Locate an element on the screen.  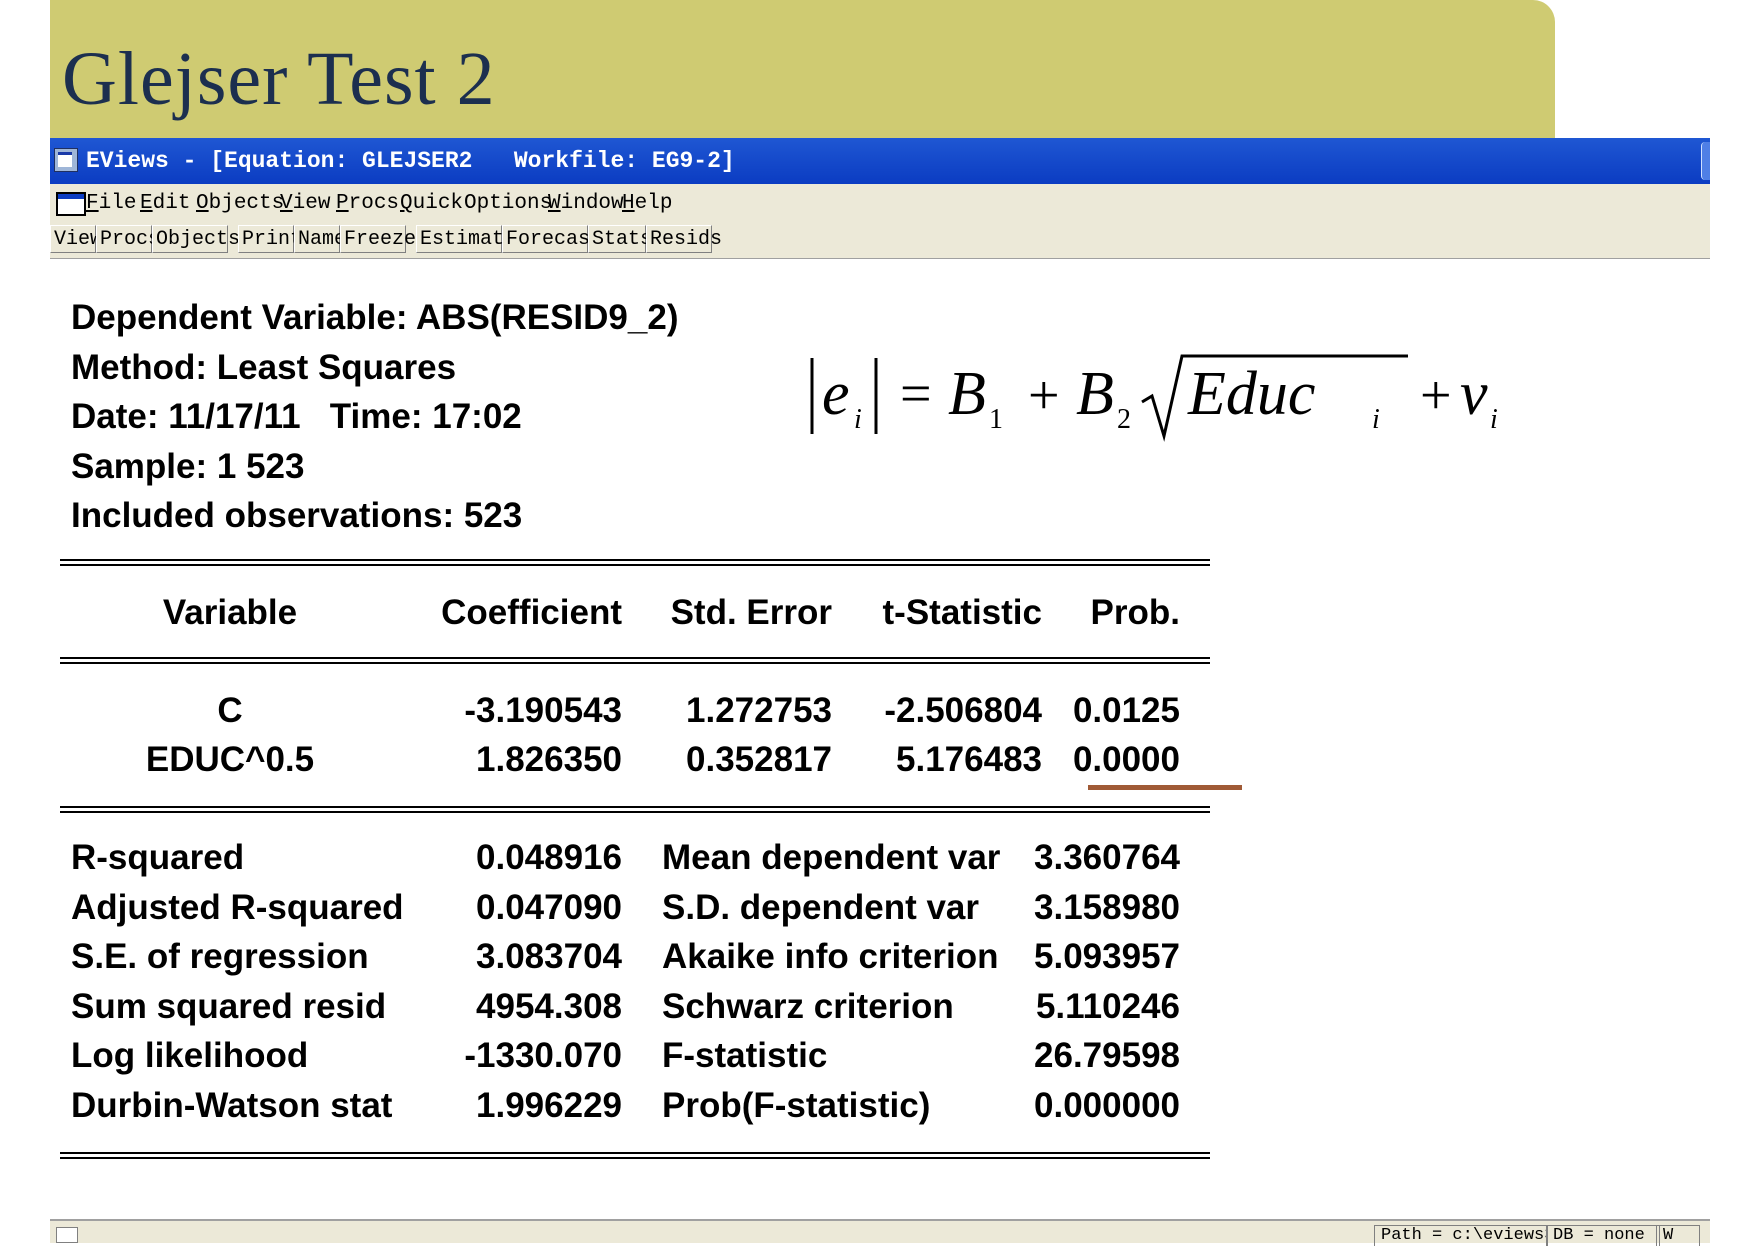
toolbar-estimate-button: Estimate is located at coordinates (466, 239).